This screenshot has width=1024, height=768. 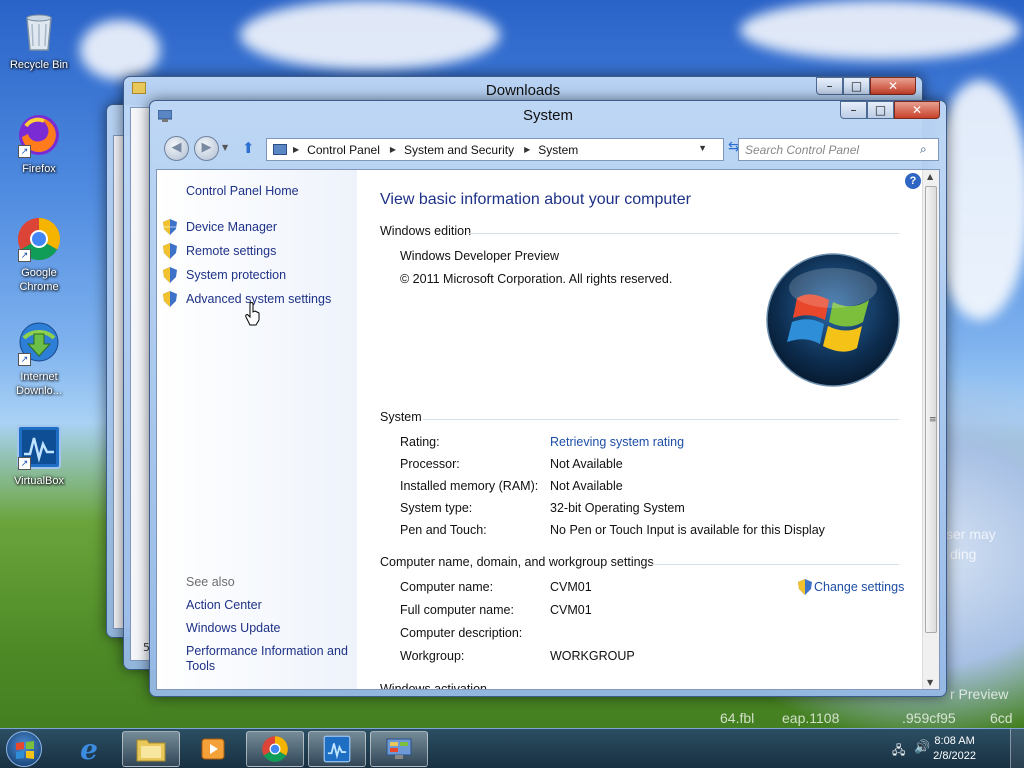 What do you see at coordinates (586, 464) in the screenshot?
I see `processor-value: Not Available` at bounding box center [586, 464].